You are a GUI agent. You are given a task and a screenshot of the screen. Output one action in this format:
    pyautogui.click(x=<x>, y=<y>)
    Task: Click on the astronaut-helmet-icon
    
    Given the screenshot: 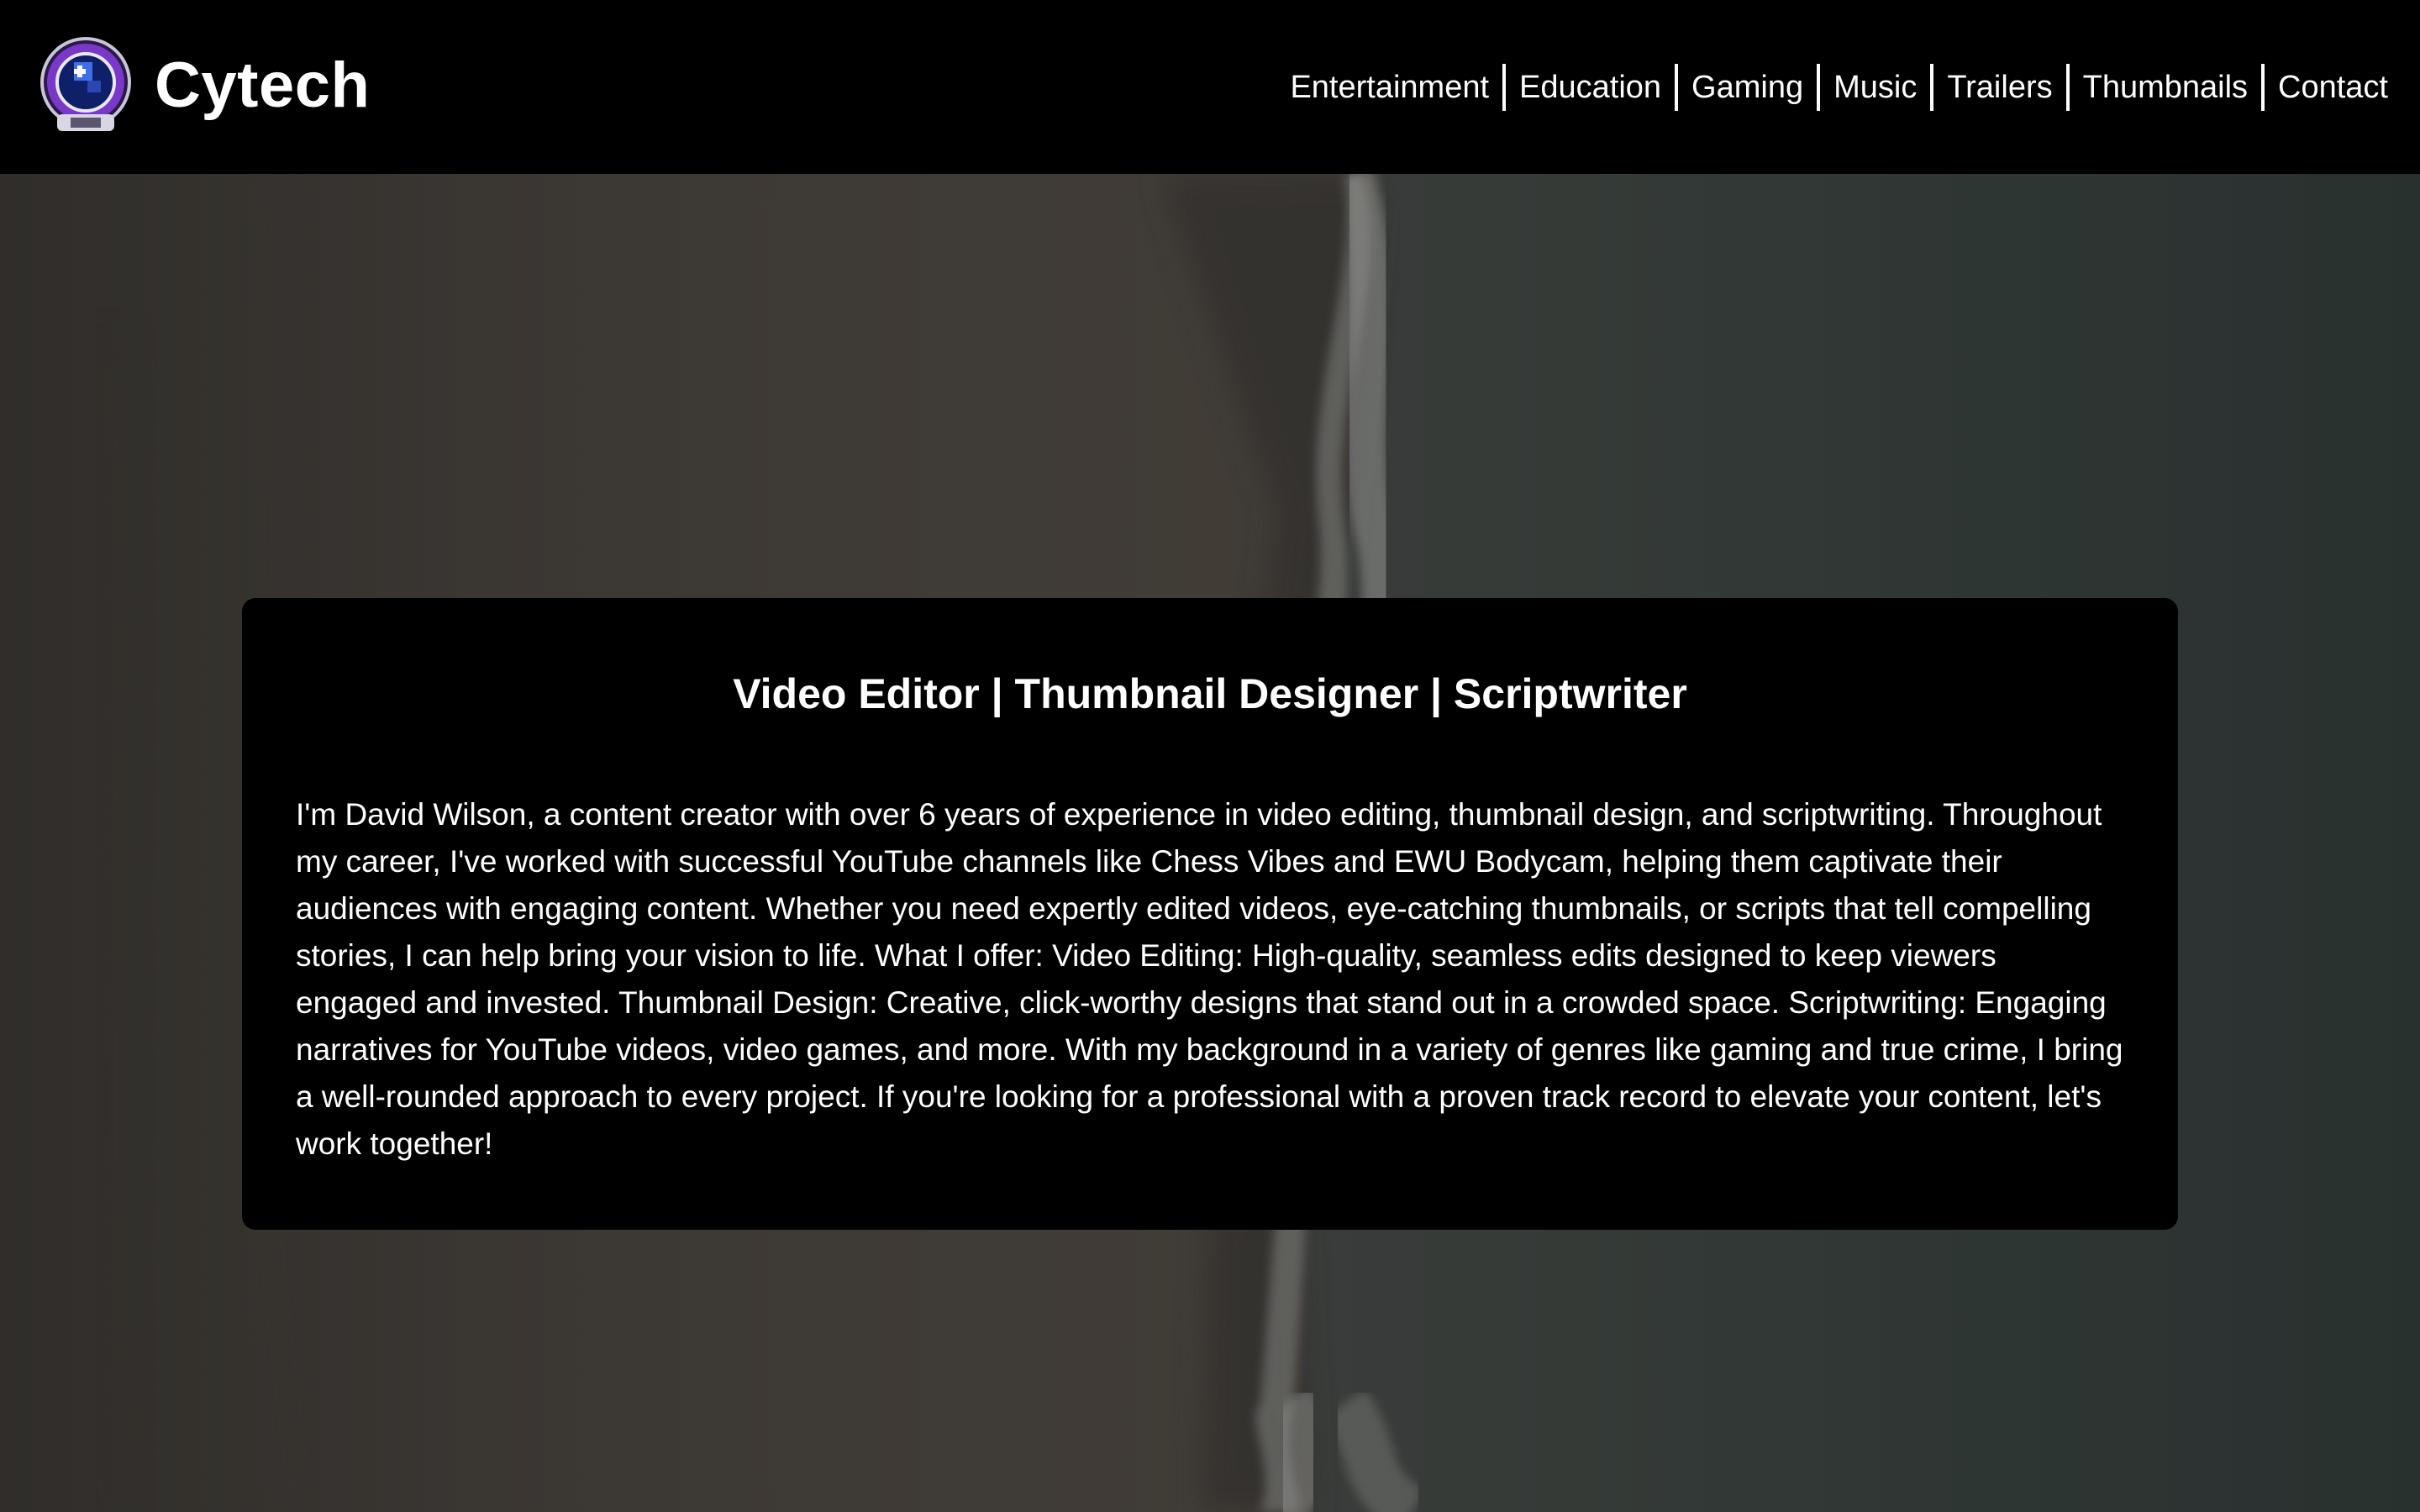 What is the action you would take?
    pyautogui.click(x=85, y=86)
    